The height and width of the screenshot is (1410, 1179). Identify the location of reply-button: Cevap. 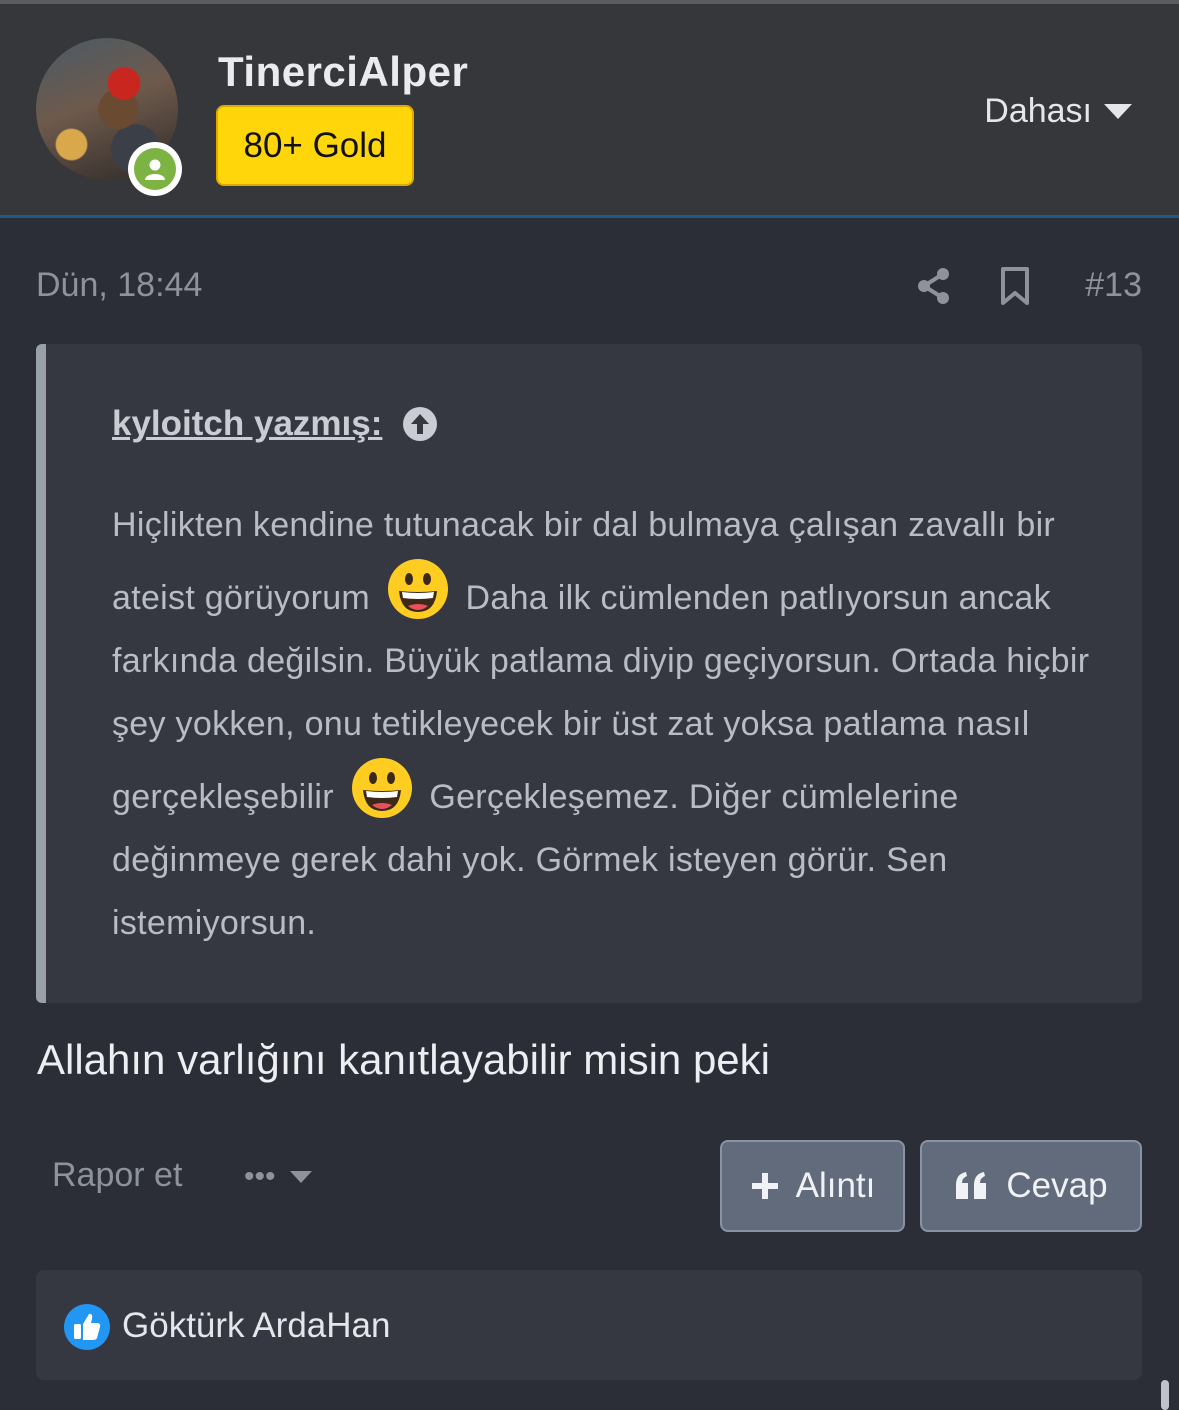
(1031, 1186).